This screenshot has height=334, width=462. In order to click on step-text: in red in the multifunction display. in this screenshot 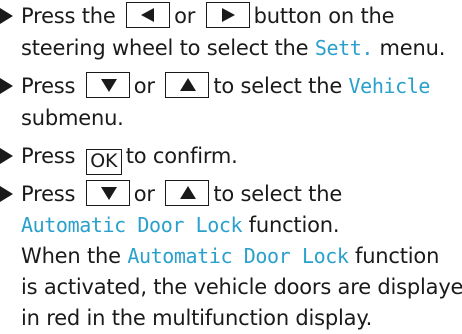, I will do `click(197, 318)`.